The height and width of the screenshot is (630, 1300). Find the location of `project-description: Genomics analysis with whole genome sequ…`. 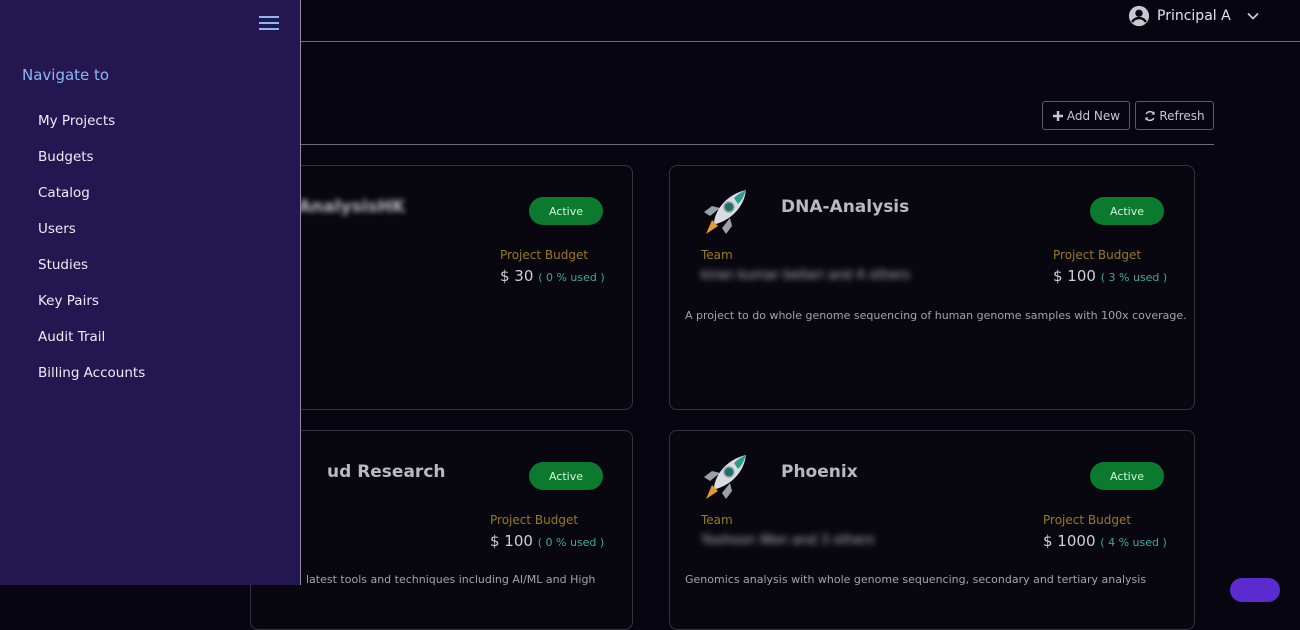

project-description: Genomics analysis with whole genome sequ… is located at coordinates (916, 579).